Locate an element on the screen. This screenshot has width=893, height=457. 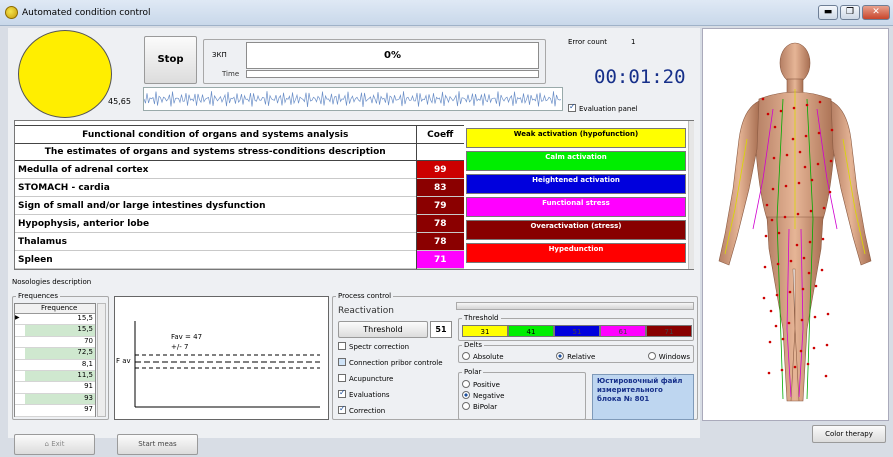
delts-option: Relative is located at coordinates (575, 357).